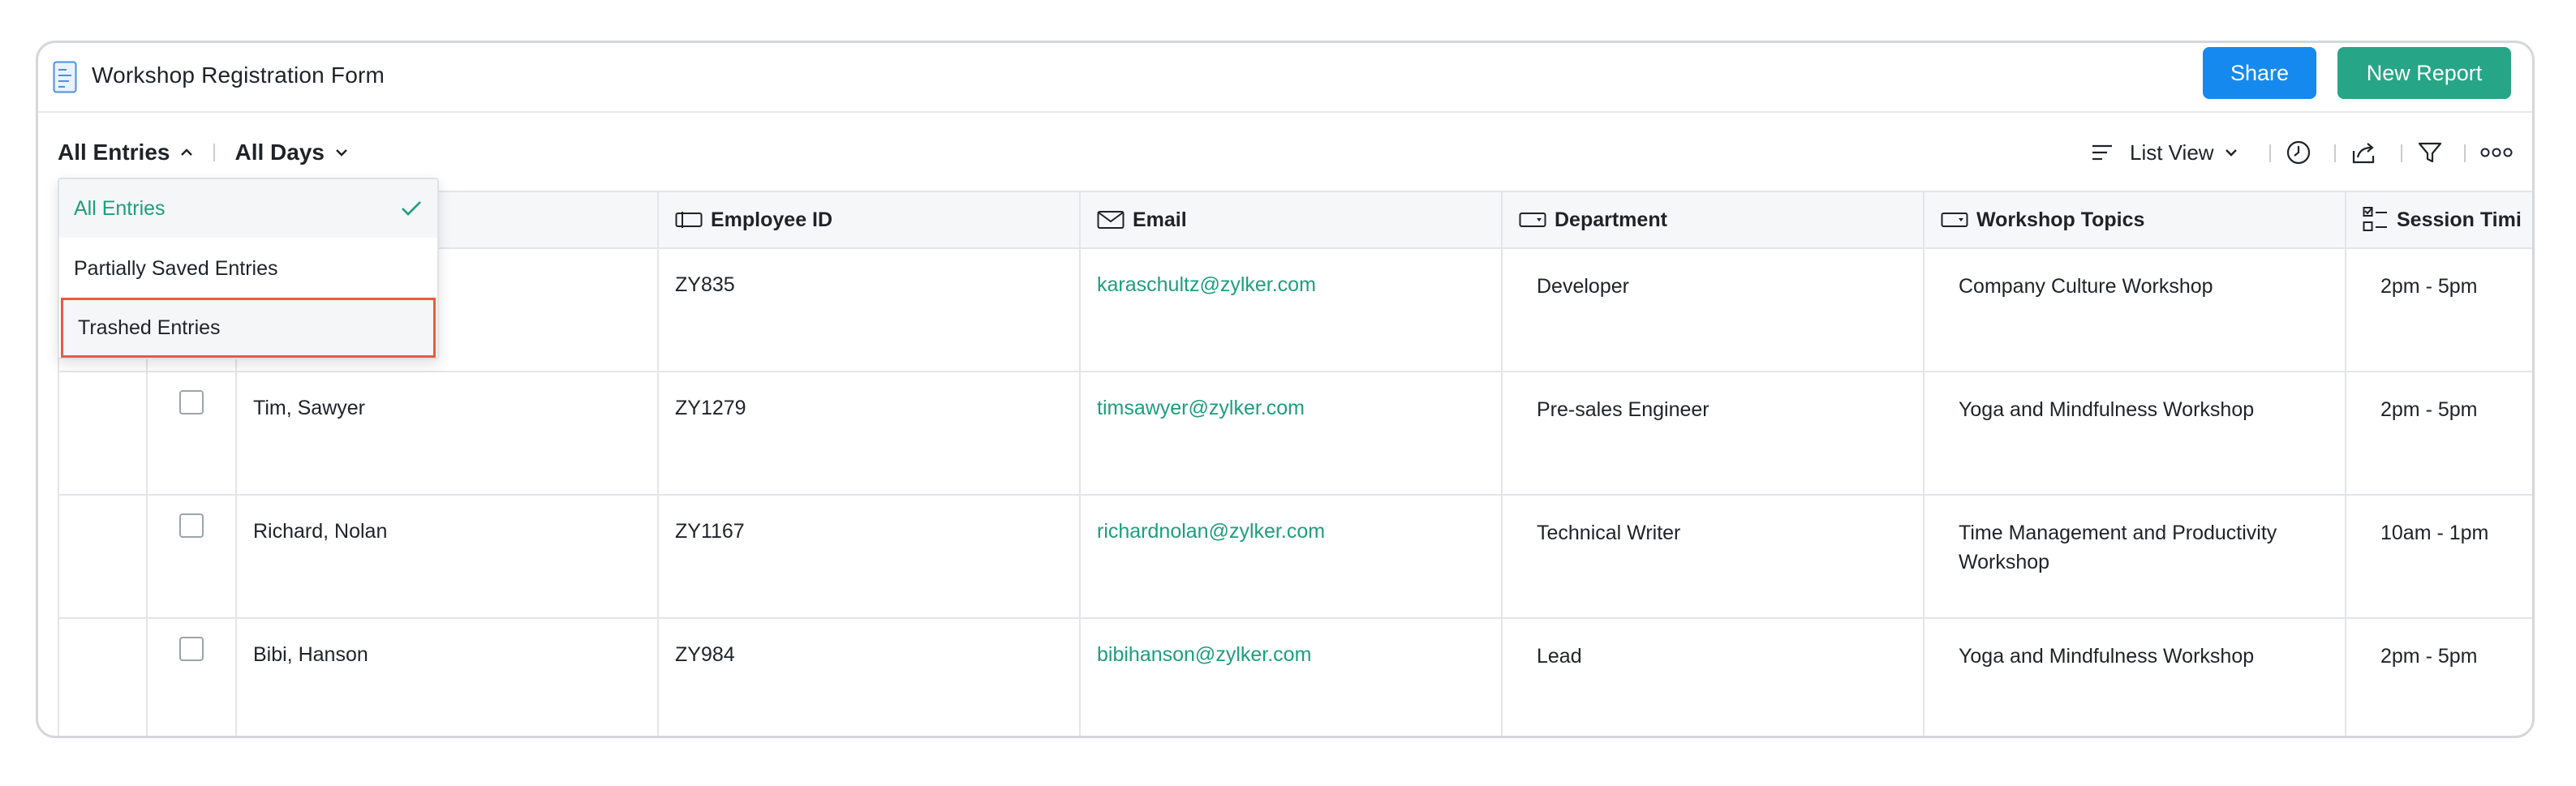 The image size is (2576, 786). Describe the element at coordinates (1713, 677) in the screenshot. I see `department-cell: Lead` at that location.